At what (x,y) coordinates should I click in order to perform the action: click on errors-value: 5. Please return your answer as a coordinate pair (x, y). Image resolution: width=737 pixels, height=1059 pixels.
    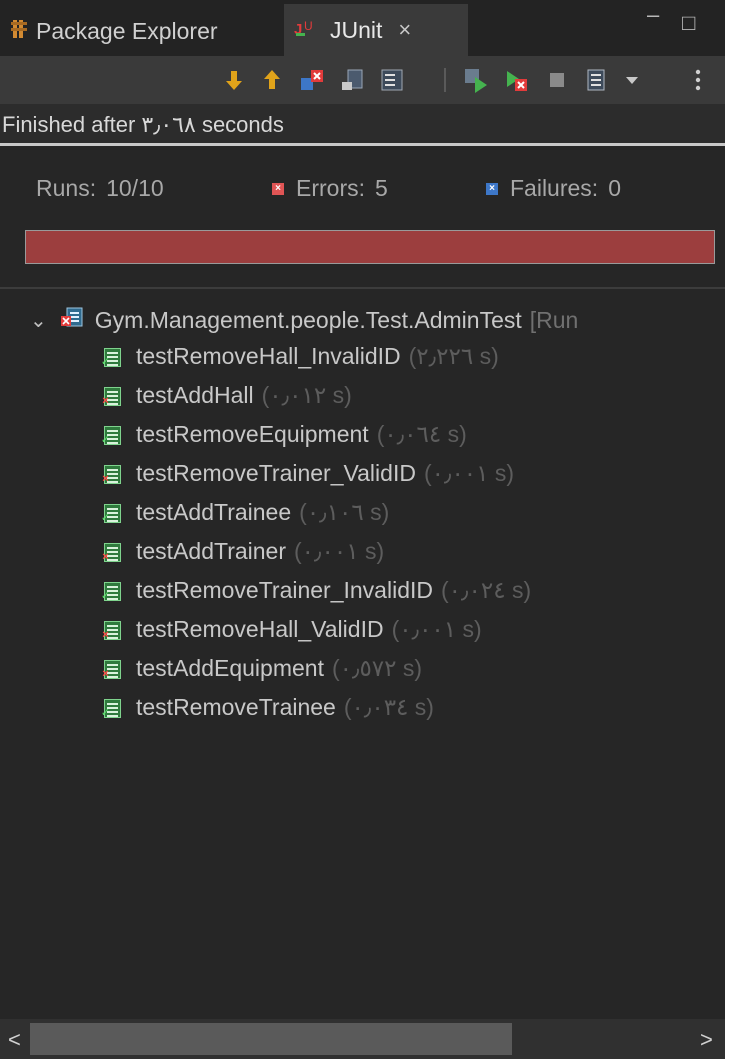
    Looking at the image, I should click on (381, 188).